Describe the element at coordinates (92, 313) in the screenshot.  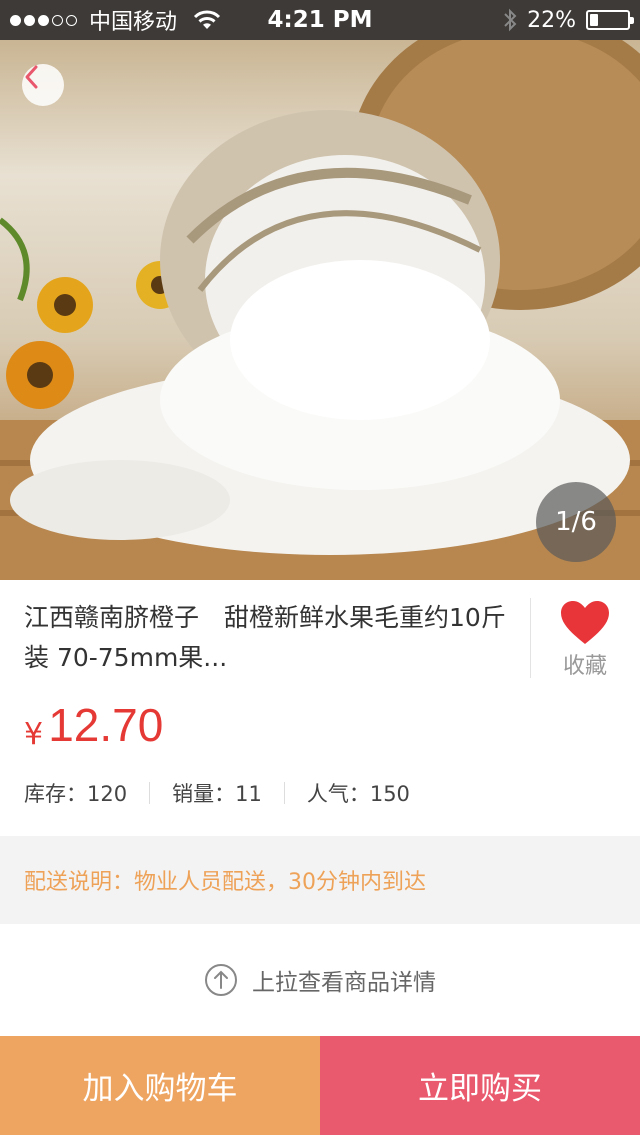
I see `sunflower-decoration` at that location.